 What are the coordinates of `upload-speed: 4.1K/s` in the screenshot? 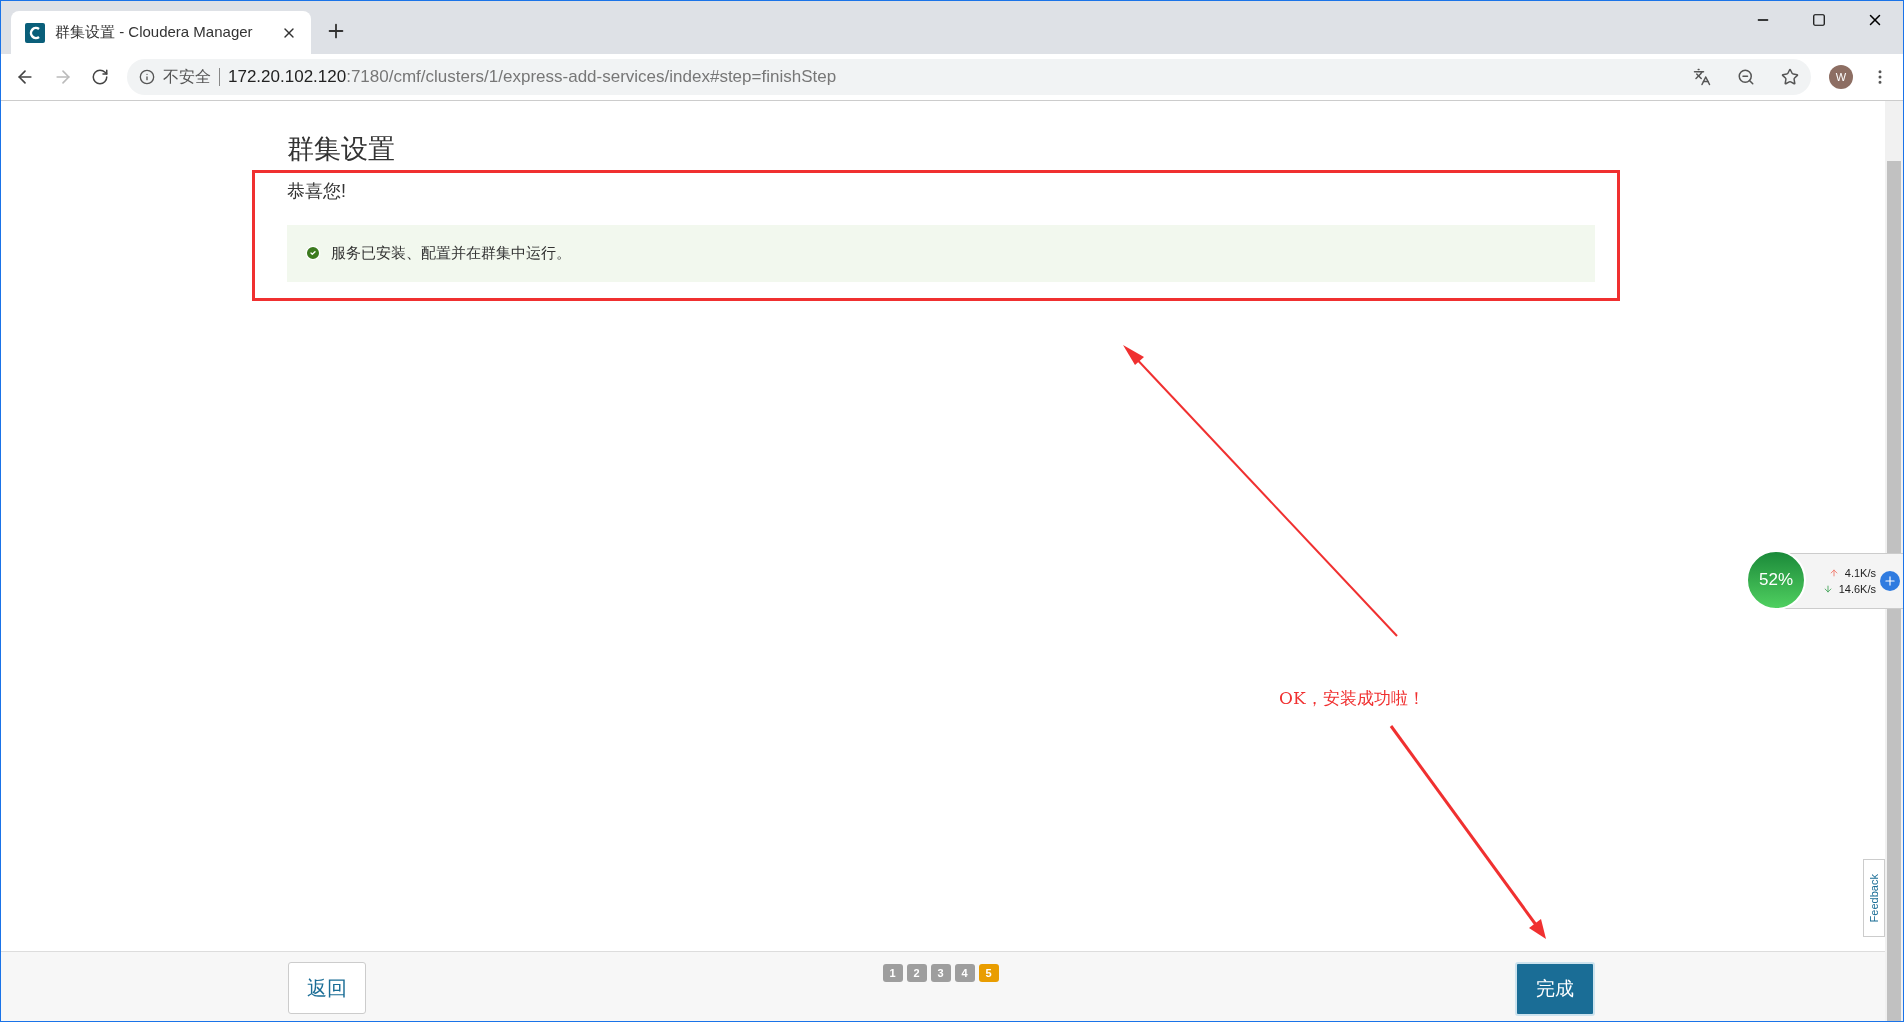 It's located at (1860, 573).